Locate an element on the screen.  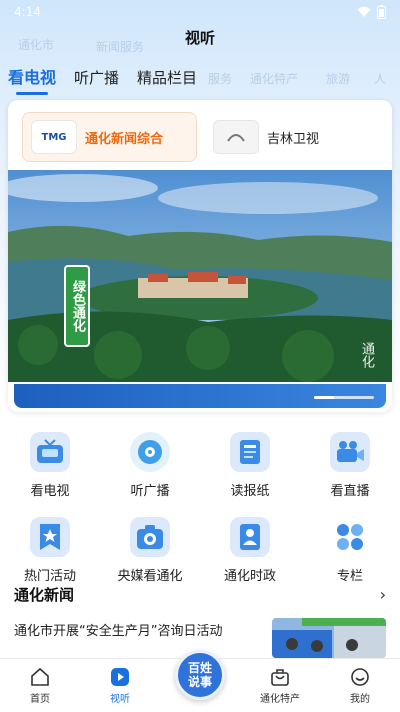
ghost-text: 旅游 is located at coordinates (338, 79).